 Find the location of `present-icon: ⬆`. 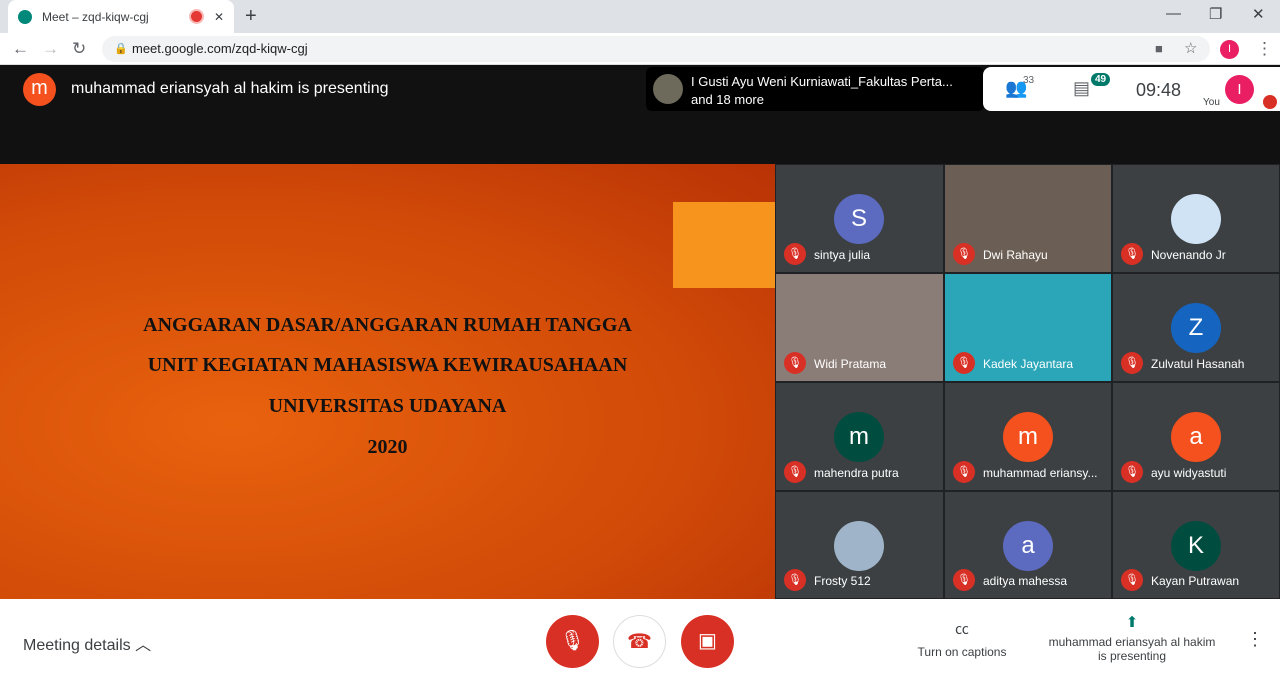

present-icon: ⬆ is located at coordinates (1132, 622).